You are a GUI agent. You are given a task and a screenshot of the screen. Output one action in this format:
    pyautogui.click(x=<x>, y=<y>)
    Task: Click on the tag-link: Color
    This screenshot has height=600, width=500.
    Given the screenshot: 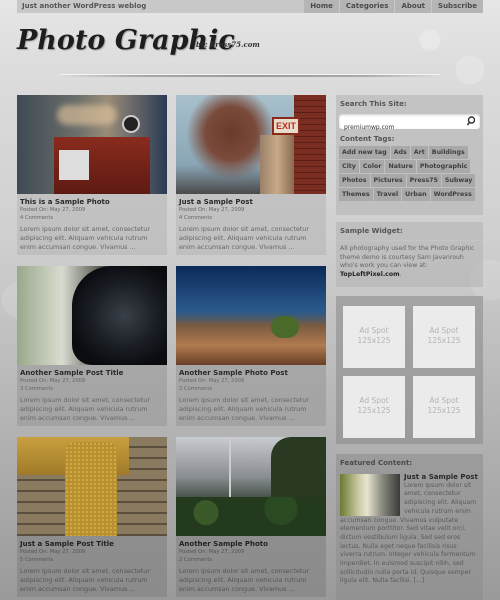 What is the action you would take?
    pyautogui.click(x=372, y=166)
    